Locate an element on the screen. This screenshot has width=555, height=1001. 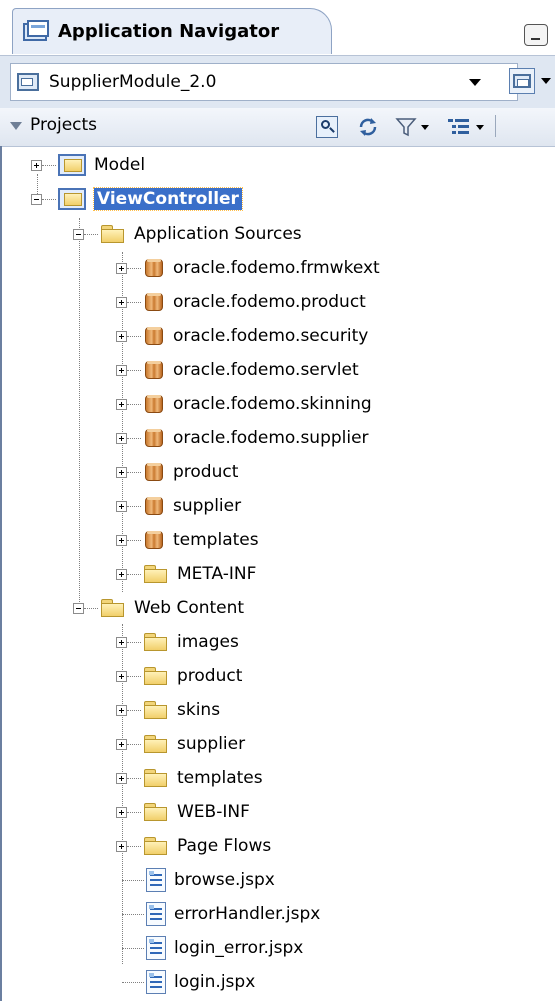
tree-node-folder: product is located at coordinates (179, 676).